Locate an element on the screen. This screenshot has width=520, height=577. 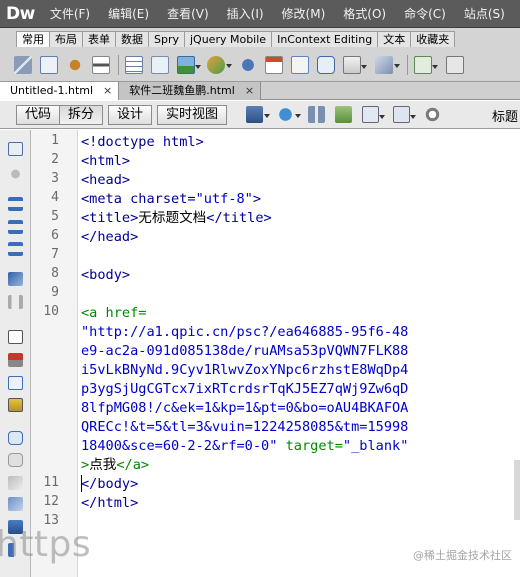
hyperlink-icon is located at coordinates (23, 65).